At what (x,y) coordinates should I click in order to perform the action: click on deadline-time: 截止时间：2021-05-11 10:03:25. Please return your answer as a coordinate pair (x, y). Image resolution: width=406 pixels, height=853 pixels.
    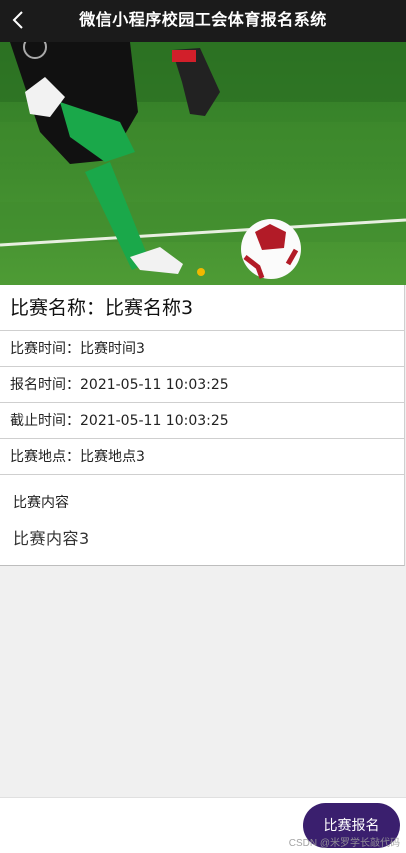
    Looking at the image, I should click on (202, 421).